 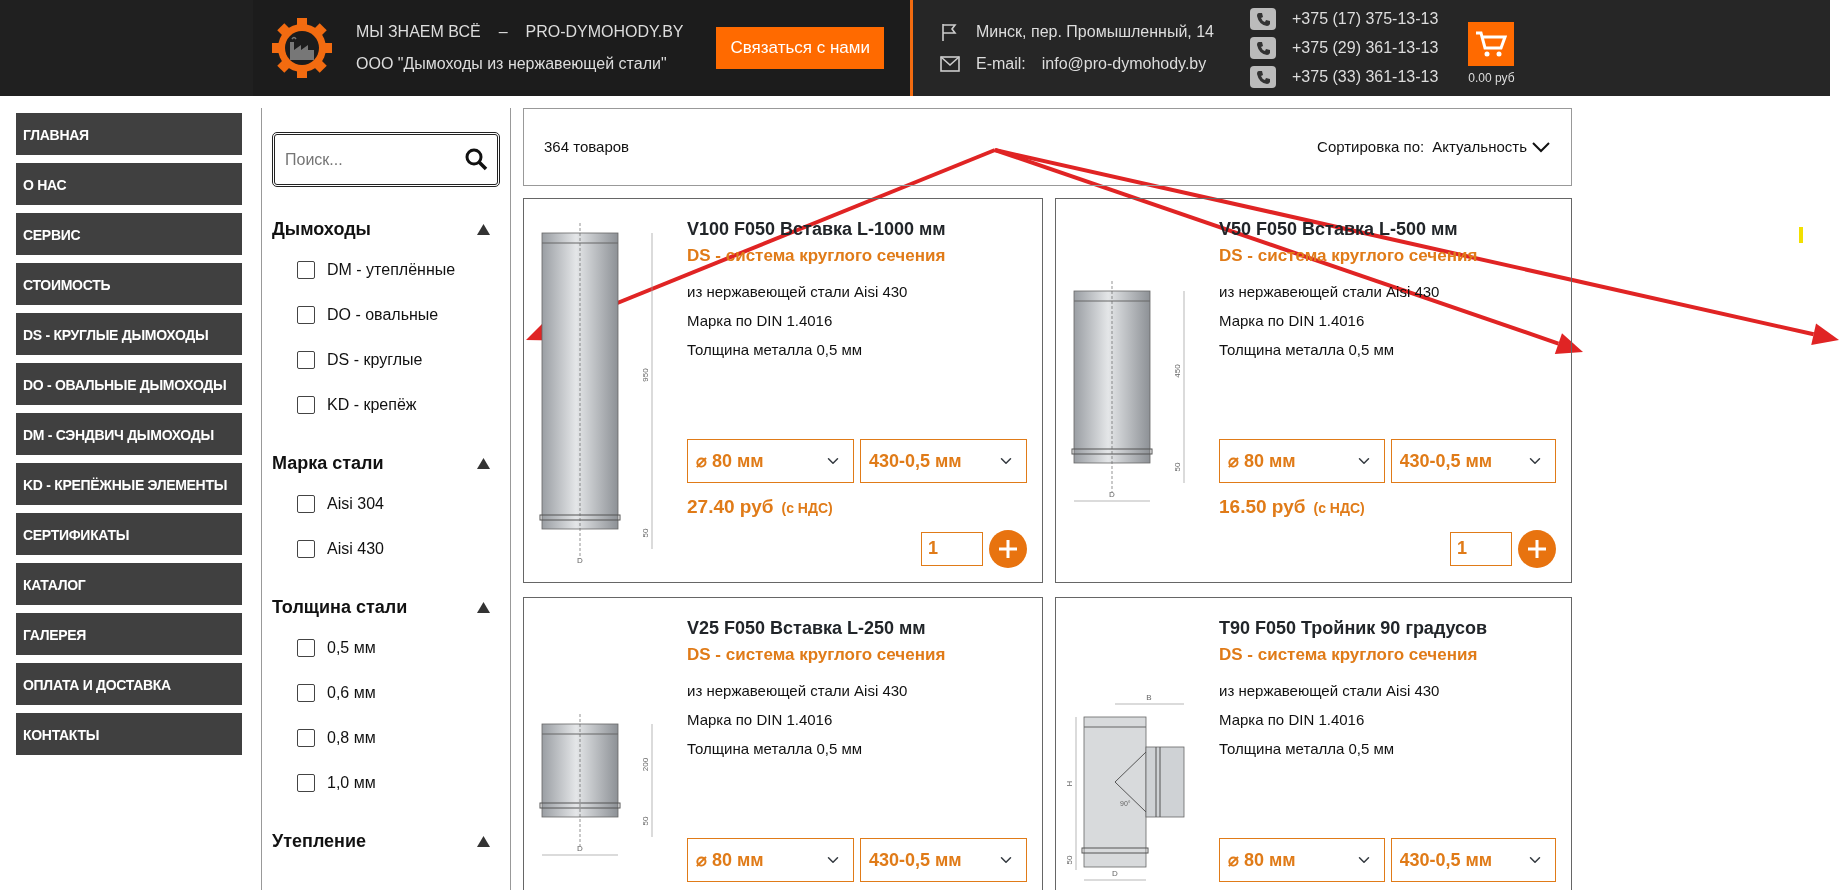 What do you see at coordinates (129, 384) in the screenshot?
I see `nav-link: DO - ОВАЛЬНЫЕ ДЫМОХОДЫ` at bounding box center [129, 384].